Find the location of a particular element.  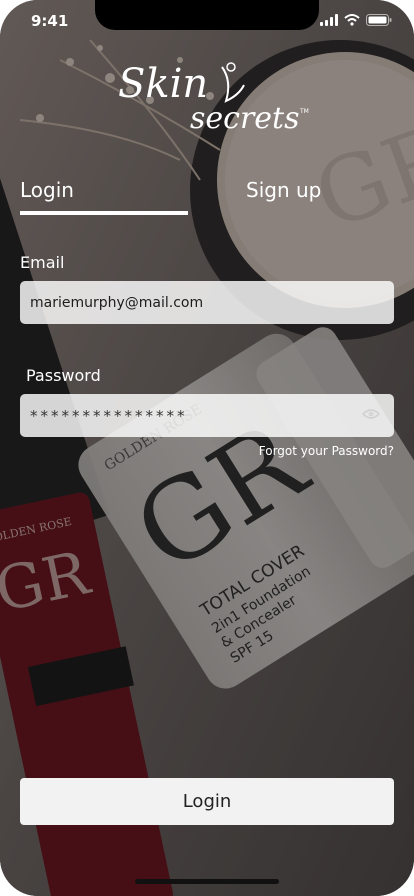

active-tab-indicator is located at coordinates (104, 213).